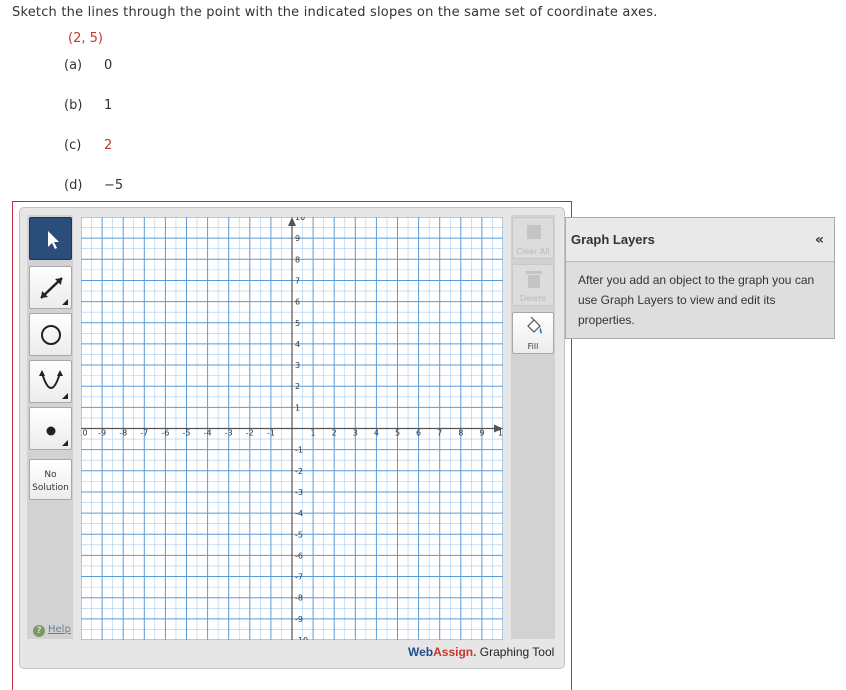 The width and height of the screenshot is (846, 690). I want to click on x-tick-label: -7, so click(144, 433).